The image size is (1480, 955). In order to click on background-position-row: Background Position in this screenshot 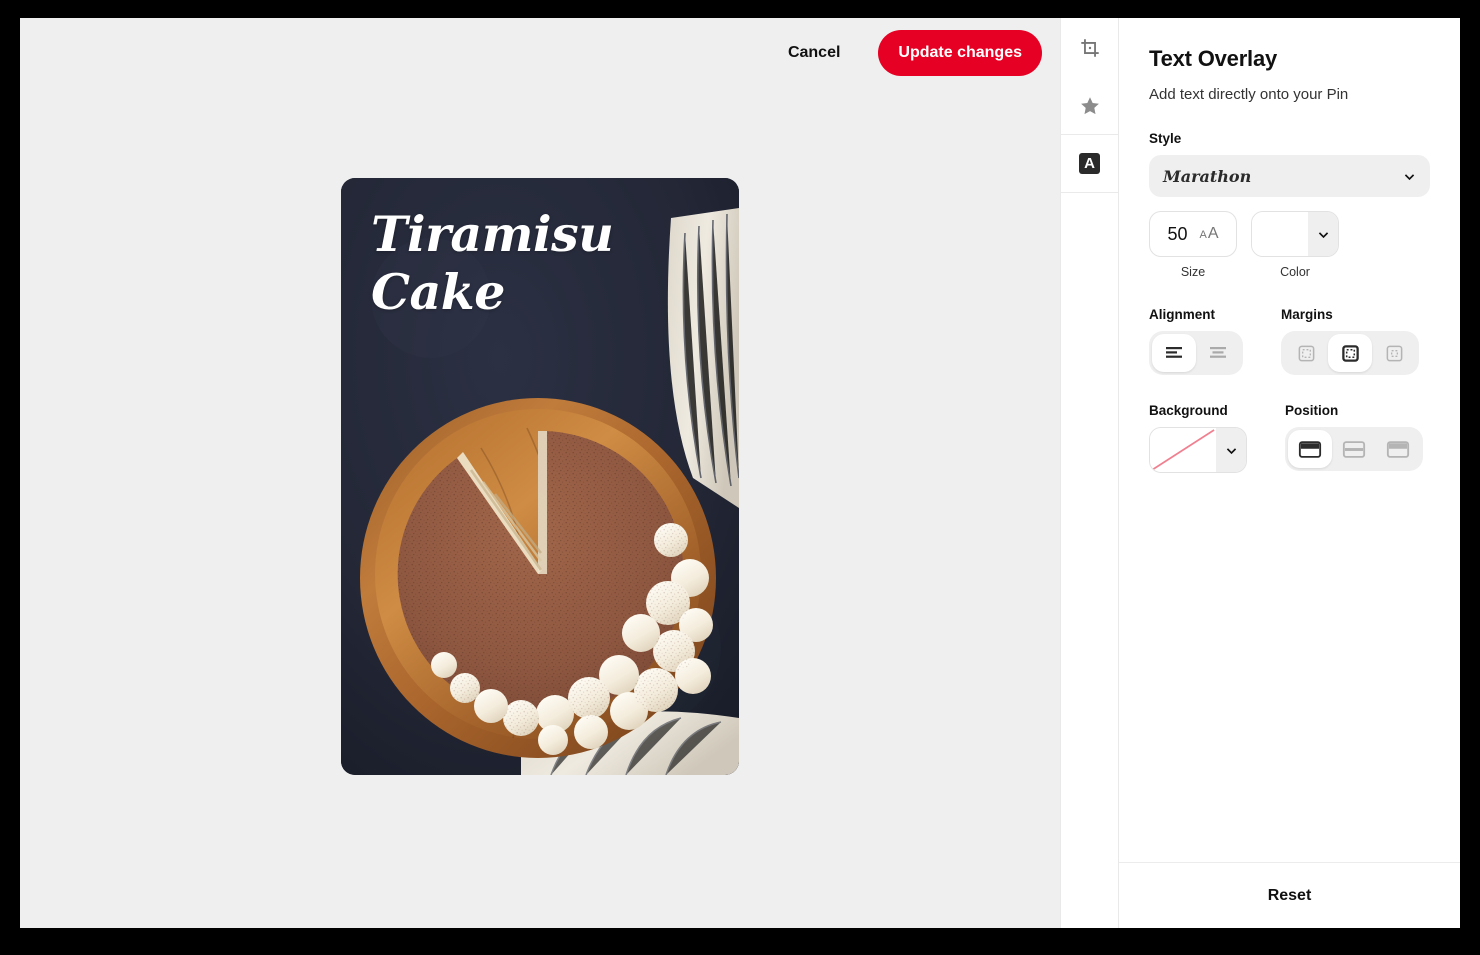, I will do `click(1289, 438)`.